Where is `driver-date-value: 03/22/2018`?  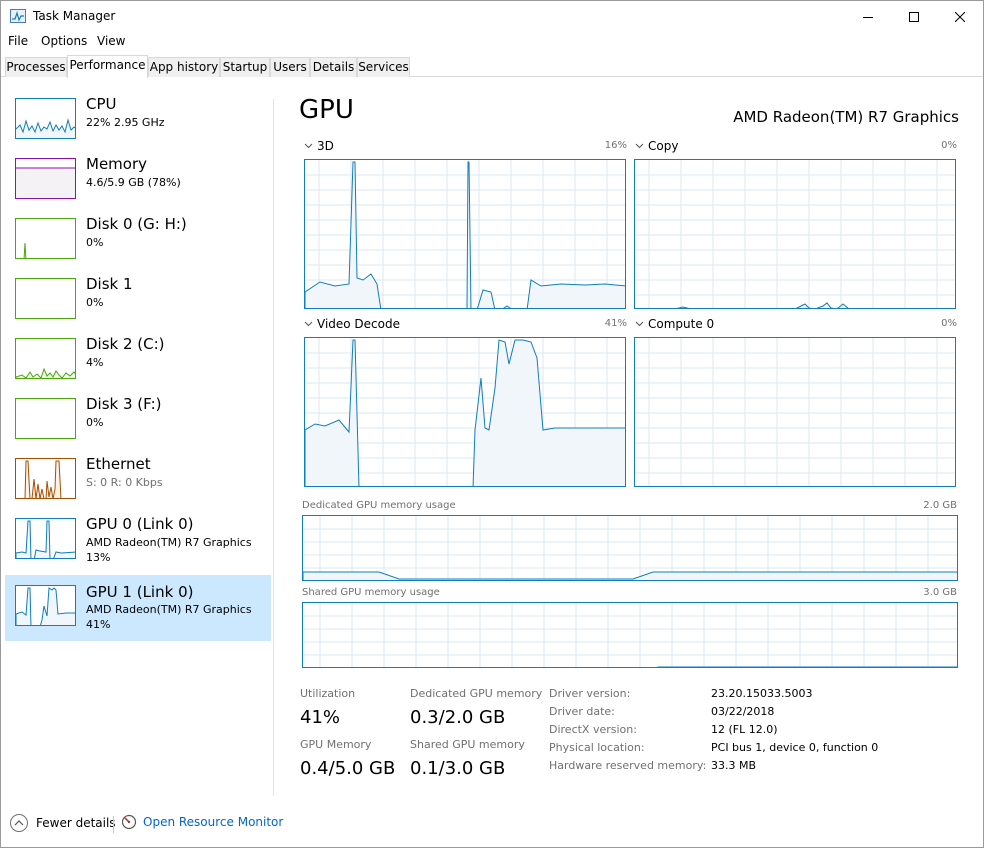 driver-date-value: 03/22/2018 is located at coordinates (743, 711).